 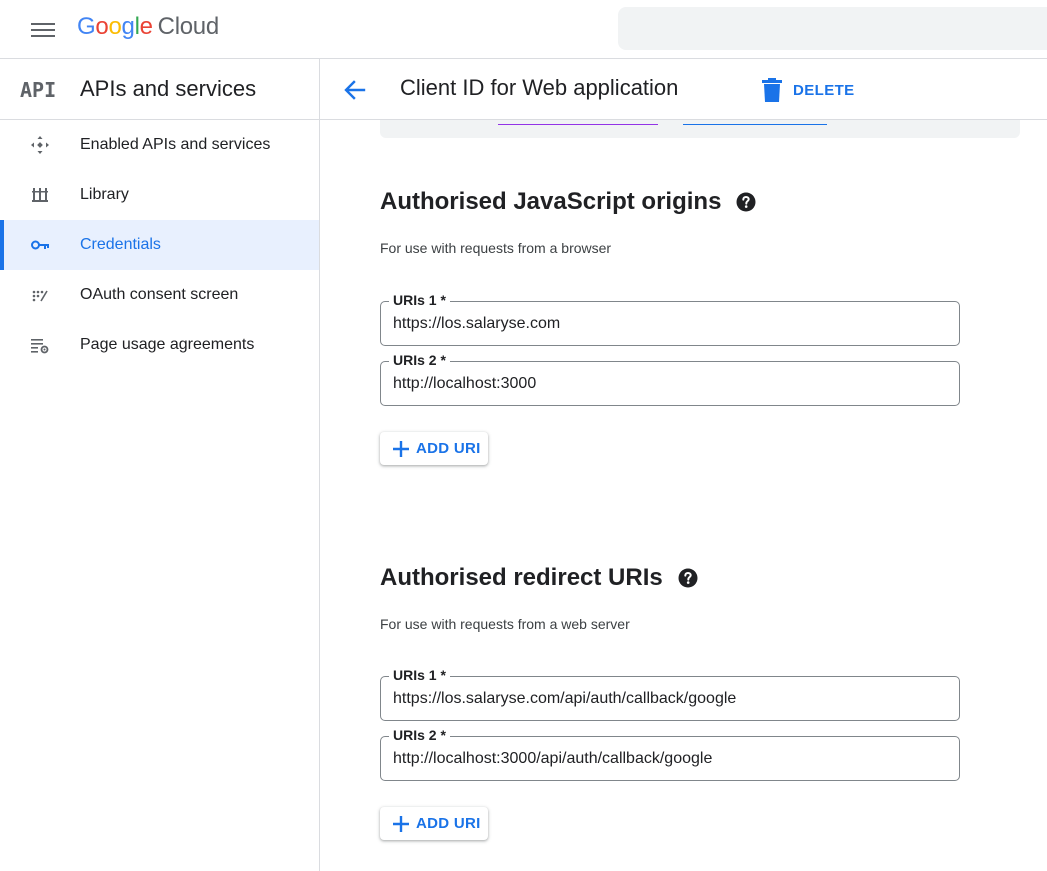 I want to click on sidebar-item-label: Page usage agreements, so click(x=167, y=344).